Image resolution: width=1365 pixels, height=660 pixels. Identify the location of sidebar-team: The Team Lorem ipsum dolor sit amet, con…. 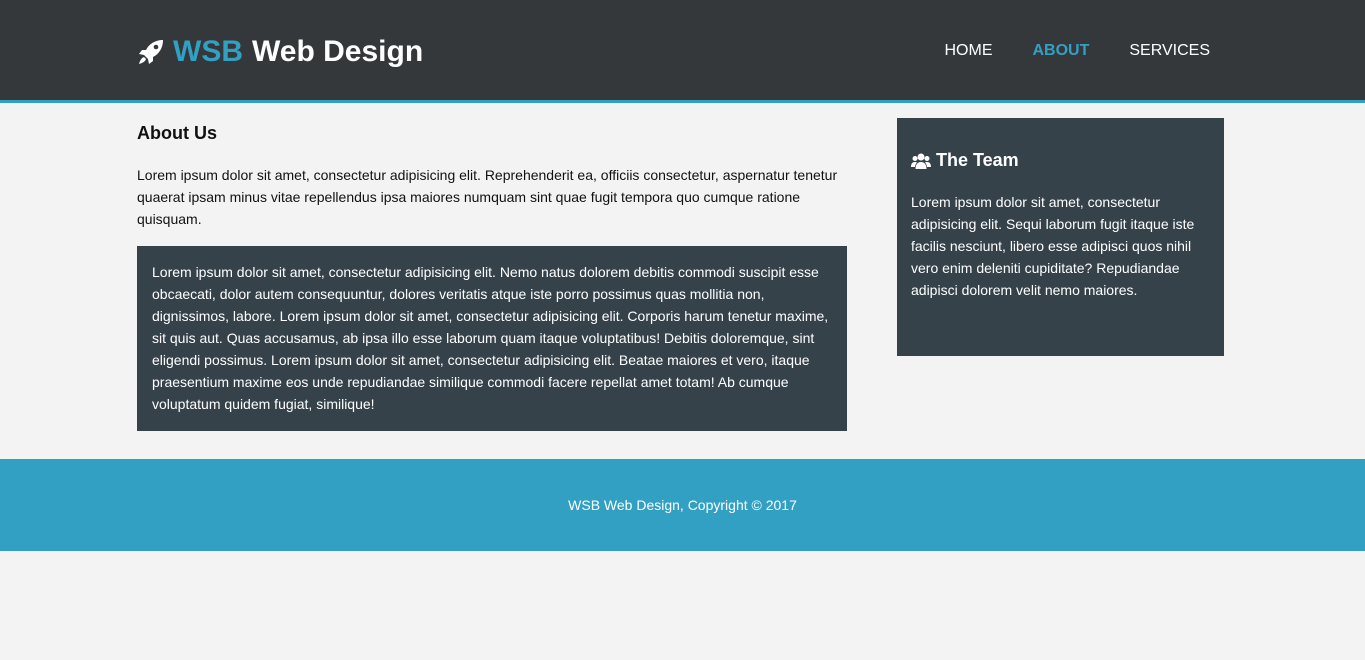
(1060, 237).